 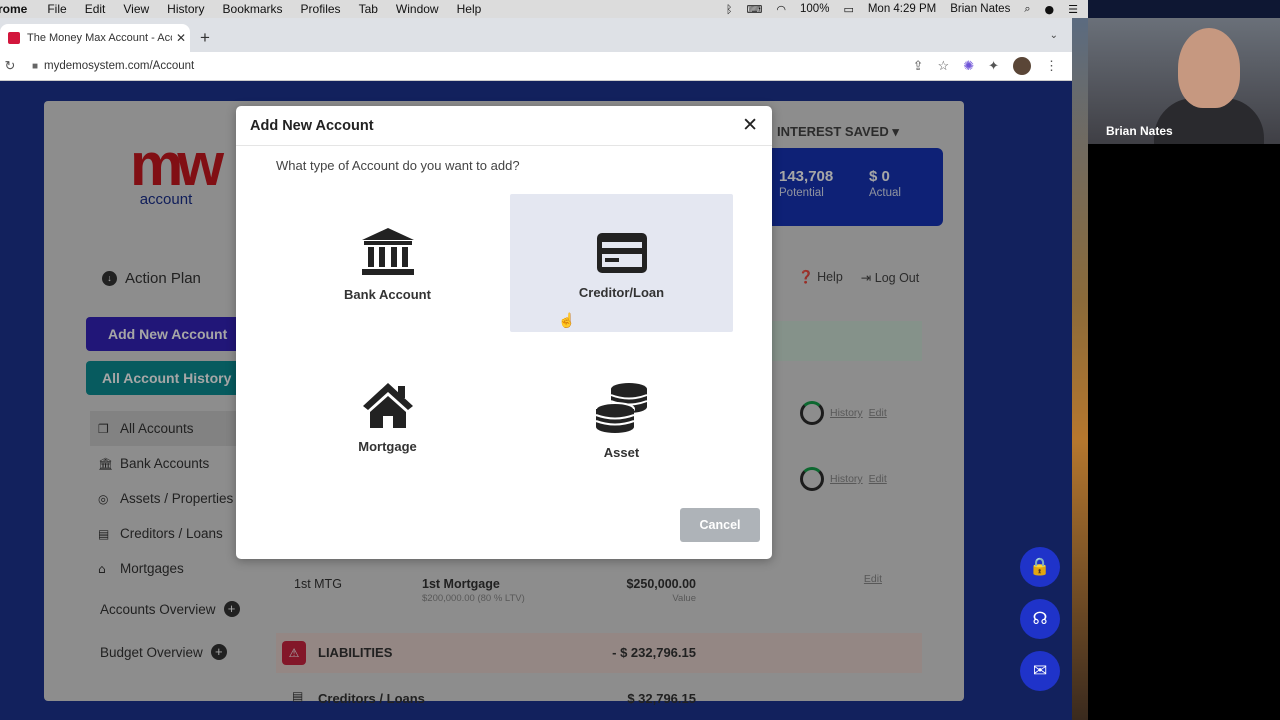 What do you see at coordinates (621, 253) in the screenshot?
I see `credit-card-icon` at bounding box center [621, 253].